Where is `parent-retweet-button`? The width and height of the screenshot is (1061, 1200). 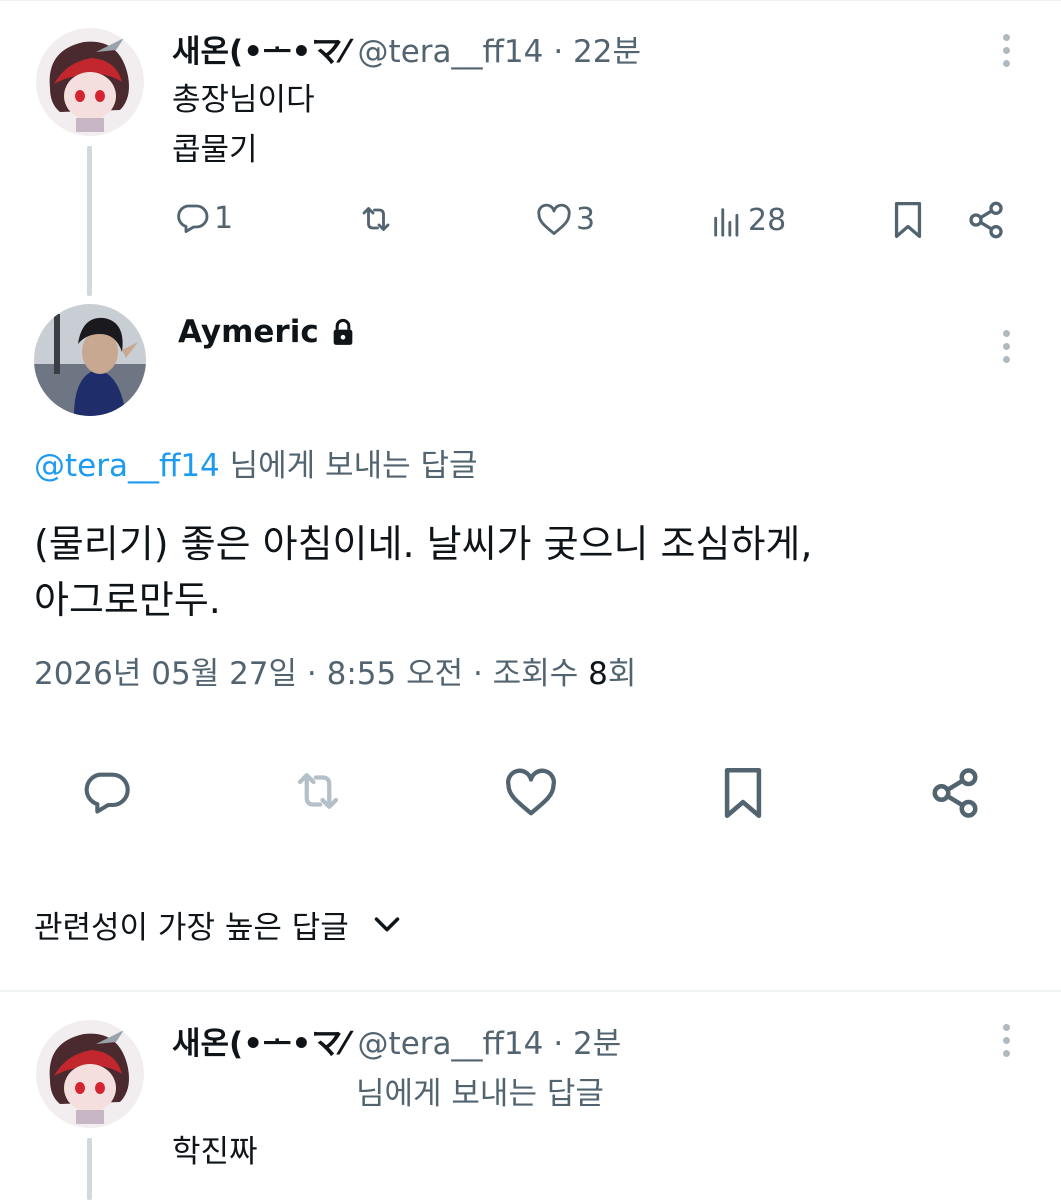
parent-retweet-button is located at coordinates (376, 219).